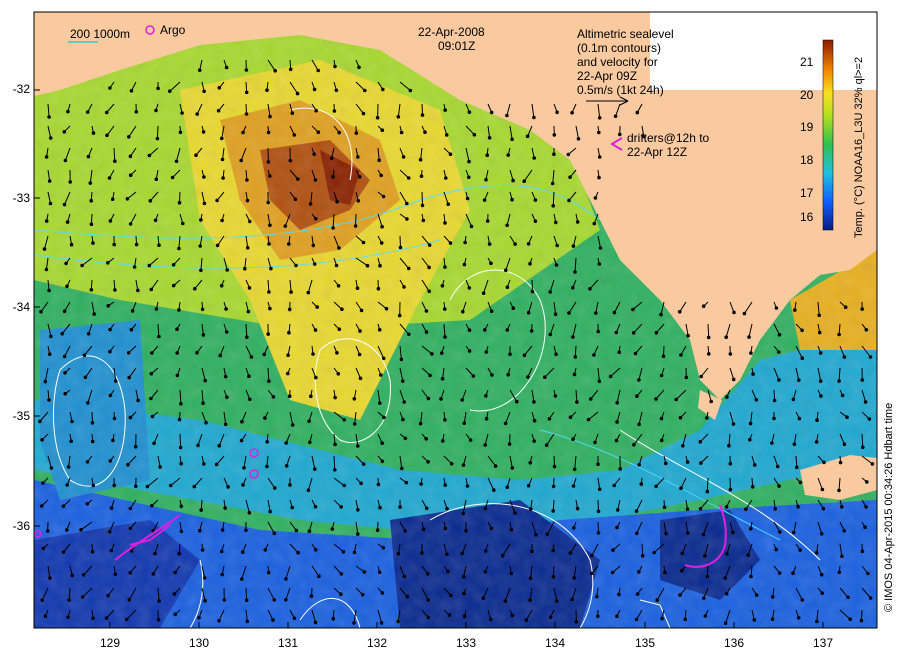 This screenshot has width=900, height=660. Describe the element at coordinates (620, 90) in the screenshot. I see `legend-line: 0.5m/s (1kt 24h)` at that location.